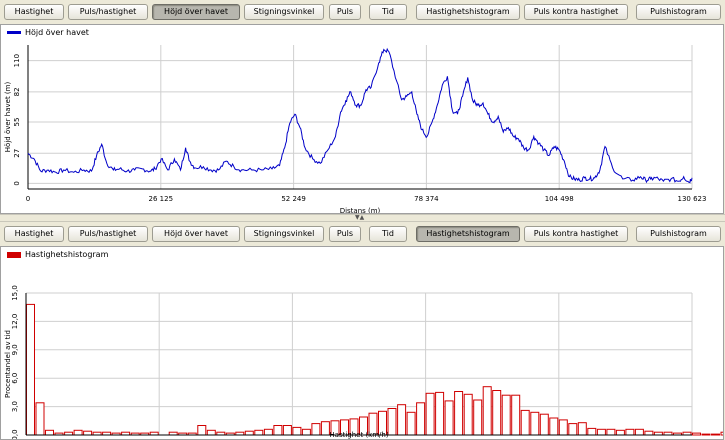 This screenshot has width=725, height=440. What do you see at coordinates (559, 438) in the screenshot?
I see `x-tick-label: 56,0` at bounding box center [559, 438].